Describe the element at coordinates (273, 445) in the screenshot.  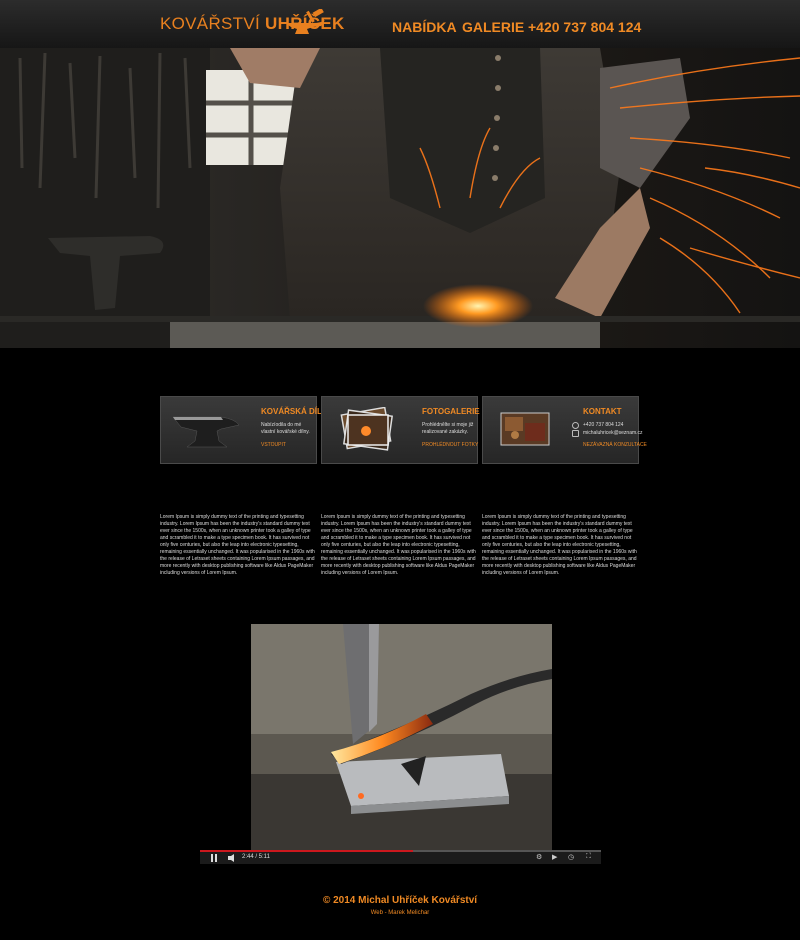
I see `vstoupit-link: VSTOUPIT` at that location.